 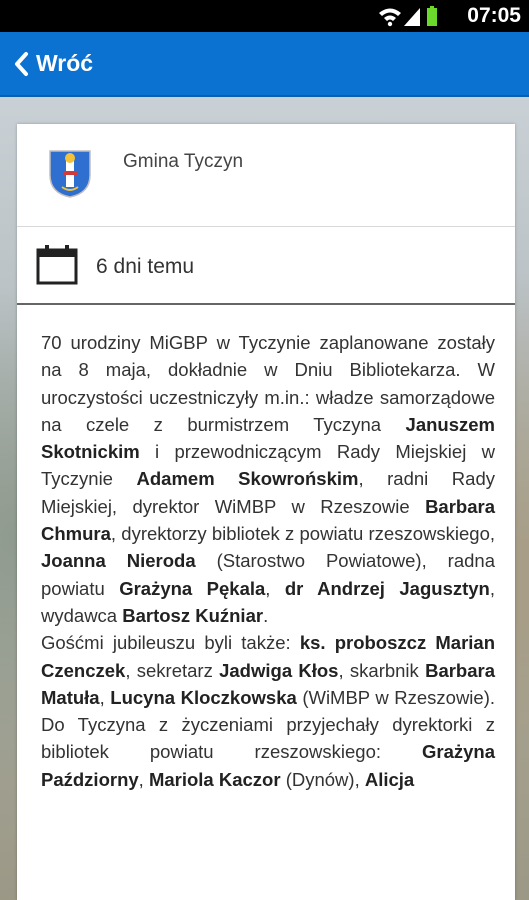 What do you see at coordinates (183, 161) in the screenshot?
I see `post-author: Gmina Tyczyn` at bounding box center [183, 161].